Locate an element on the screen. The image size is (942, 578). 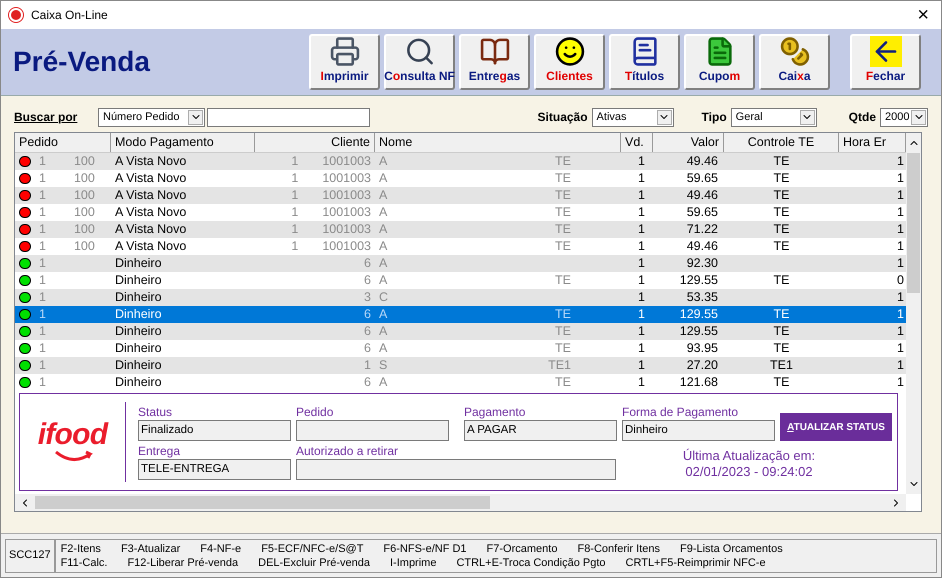
type-label: Tipo is located at coordinates (714, 117).